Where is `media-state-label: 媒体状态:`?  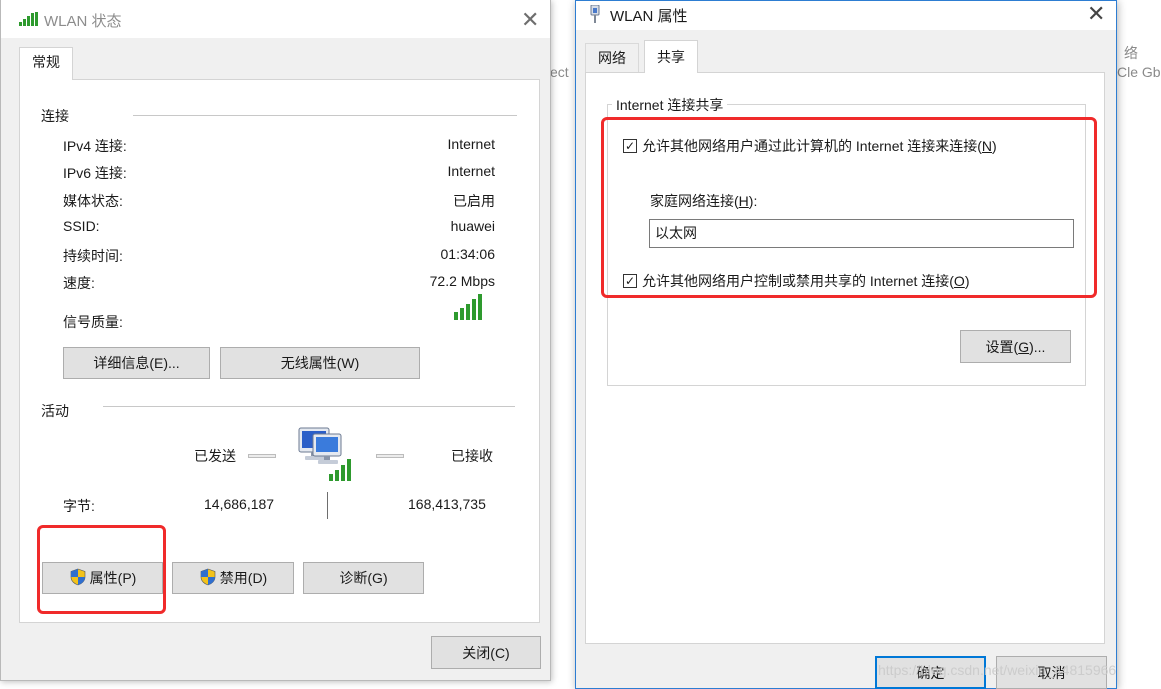 media-state-label: 媒体状态: is located at coordinates (93, 201).